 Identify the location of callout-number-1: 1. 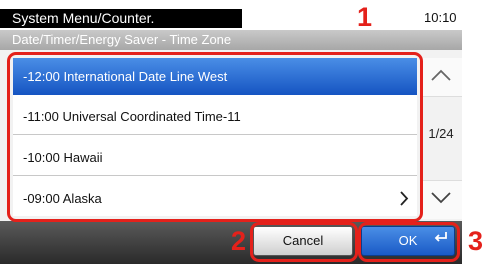
(365, 17).